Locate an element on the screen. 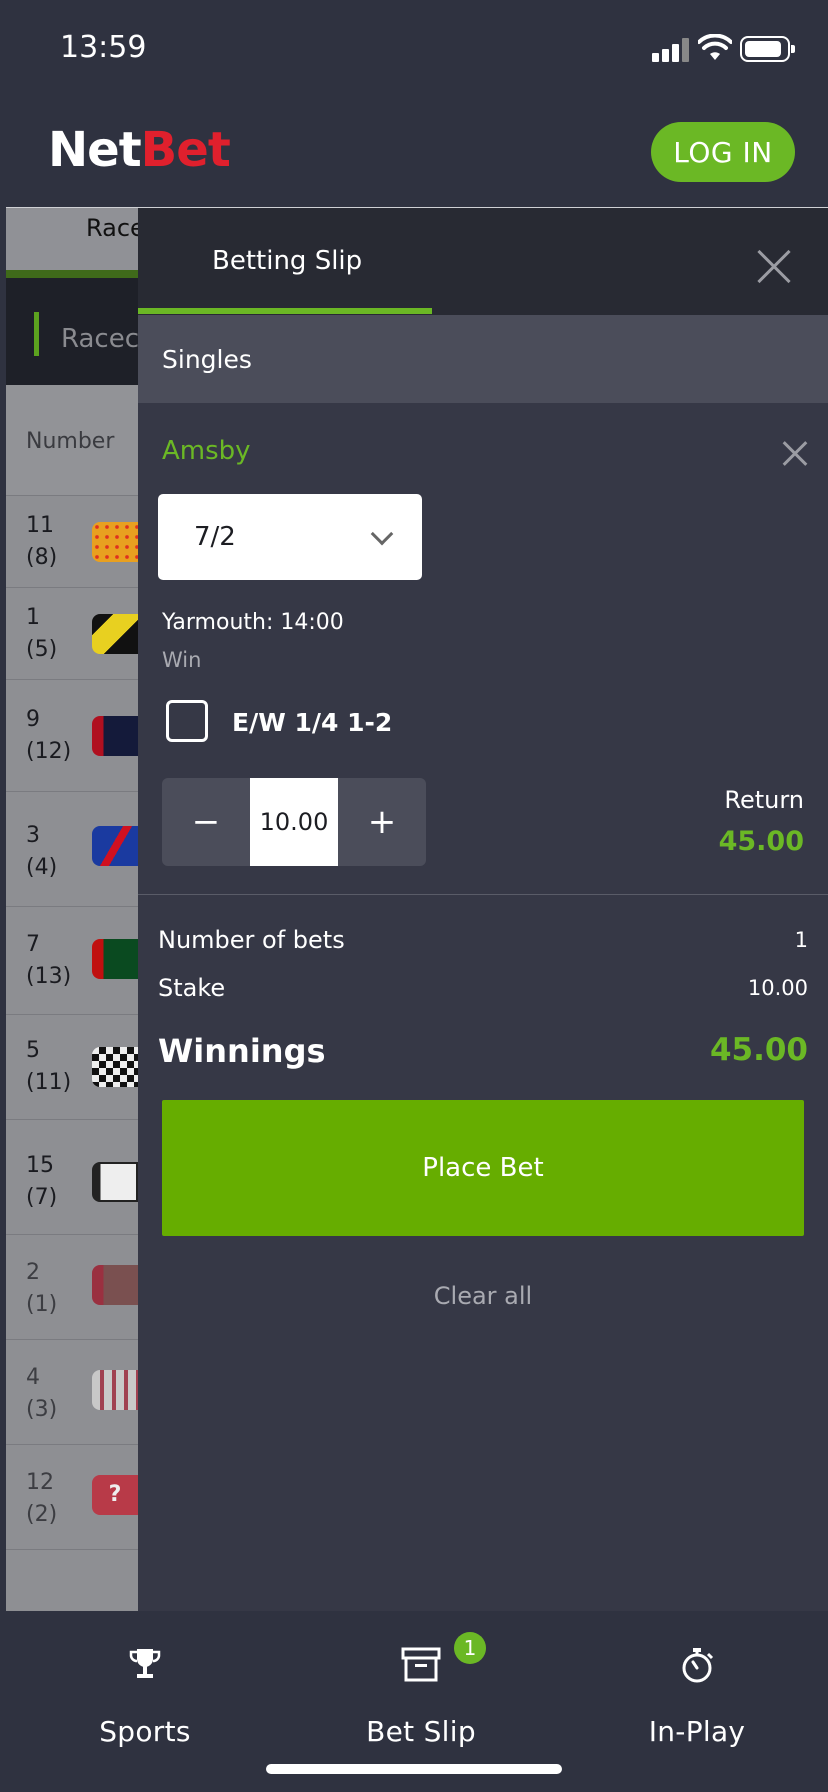 The image size is (828, 1792). runner-row: 12 (2) ? is located at coordinates (72, 1497).